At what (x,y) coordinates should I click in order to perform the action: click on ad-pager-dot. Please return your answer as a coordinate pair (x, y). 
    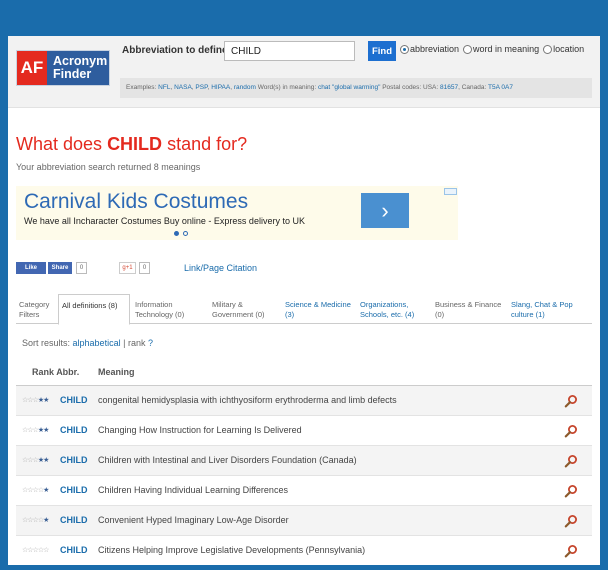
    Looking at the image, I should click on (185, 233).